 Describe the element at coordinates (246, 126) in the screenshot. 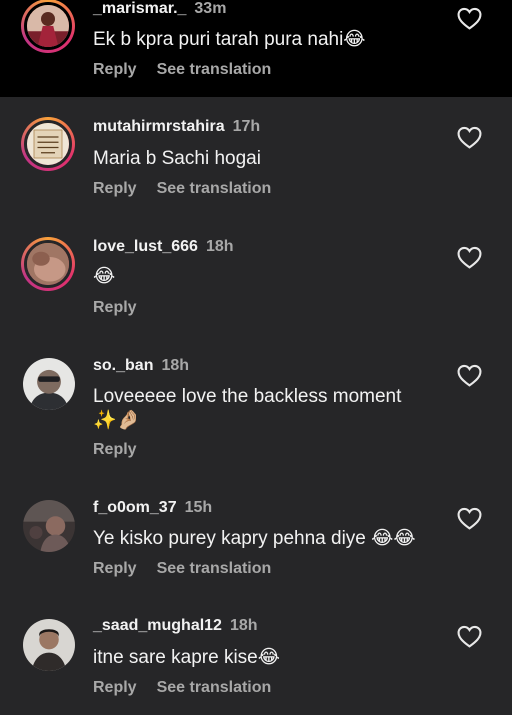

I see `timestamp: 17h` at that location.